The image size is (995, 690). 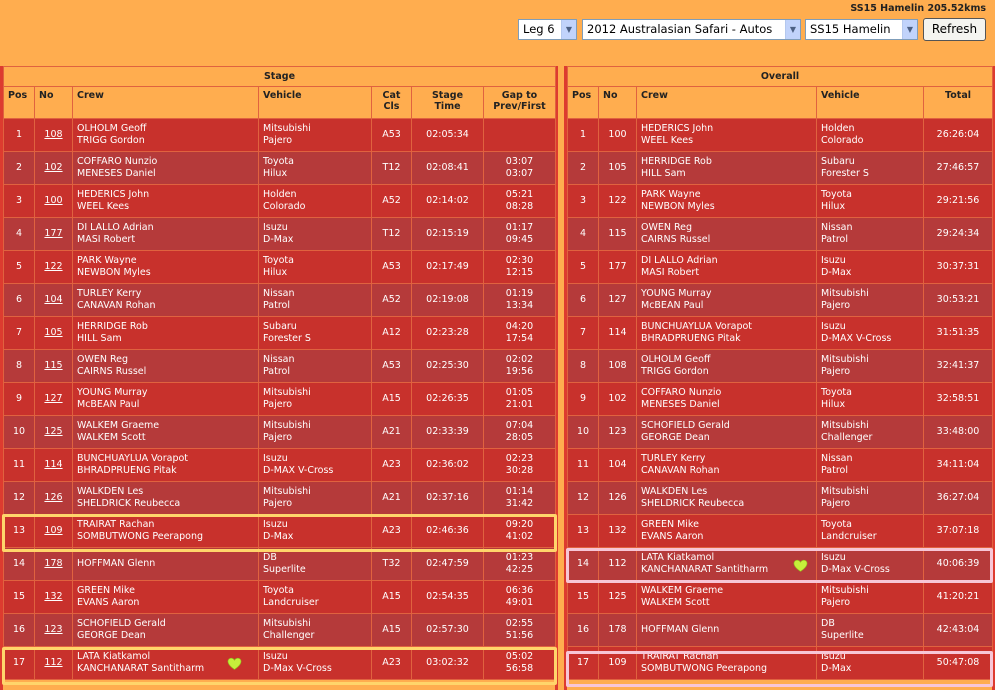 I want to click on car-number: 178, so click(x=53, y=563).